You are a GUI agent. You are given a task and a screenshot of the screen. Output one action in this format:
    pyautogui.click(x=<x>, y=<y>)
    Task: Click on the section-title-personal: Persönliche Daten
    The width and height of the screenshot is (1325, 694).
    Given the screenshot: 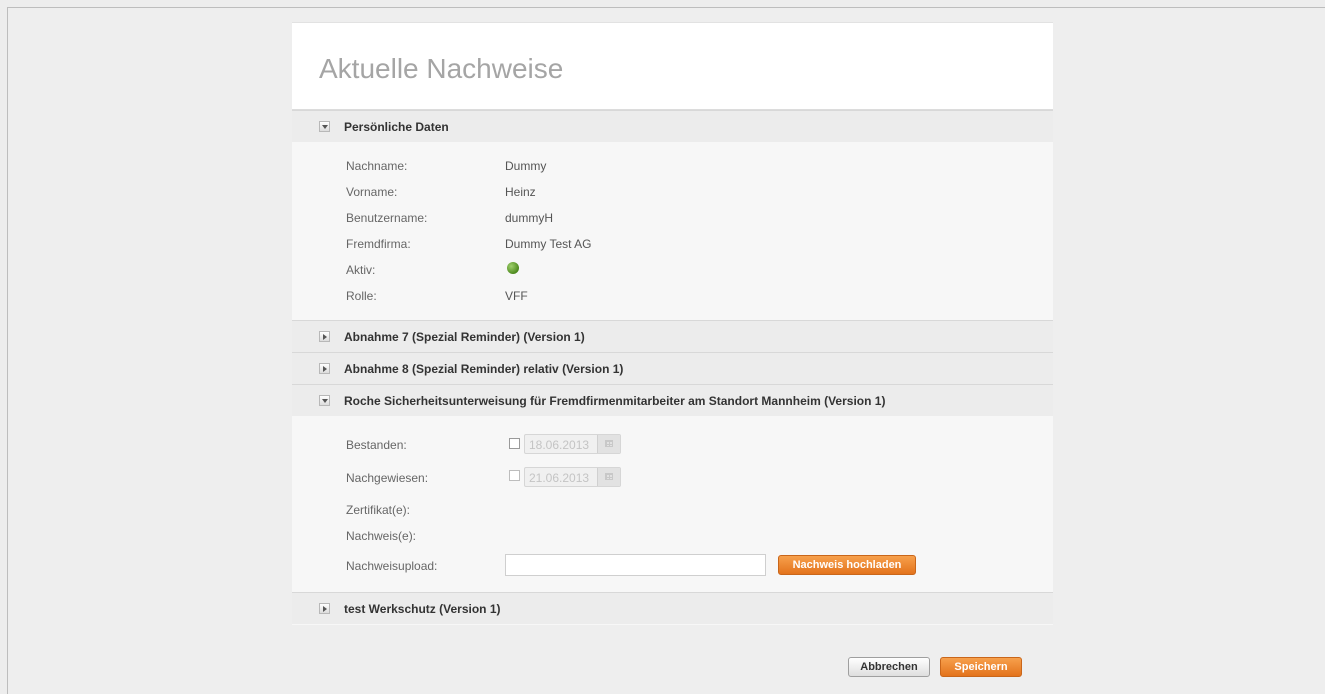 What is the action you would take?
    pyautogui.click(x=396, y=126)
    